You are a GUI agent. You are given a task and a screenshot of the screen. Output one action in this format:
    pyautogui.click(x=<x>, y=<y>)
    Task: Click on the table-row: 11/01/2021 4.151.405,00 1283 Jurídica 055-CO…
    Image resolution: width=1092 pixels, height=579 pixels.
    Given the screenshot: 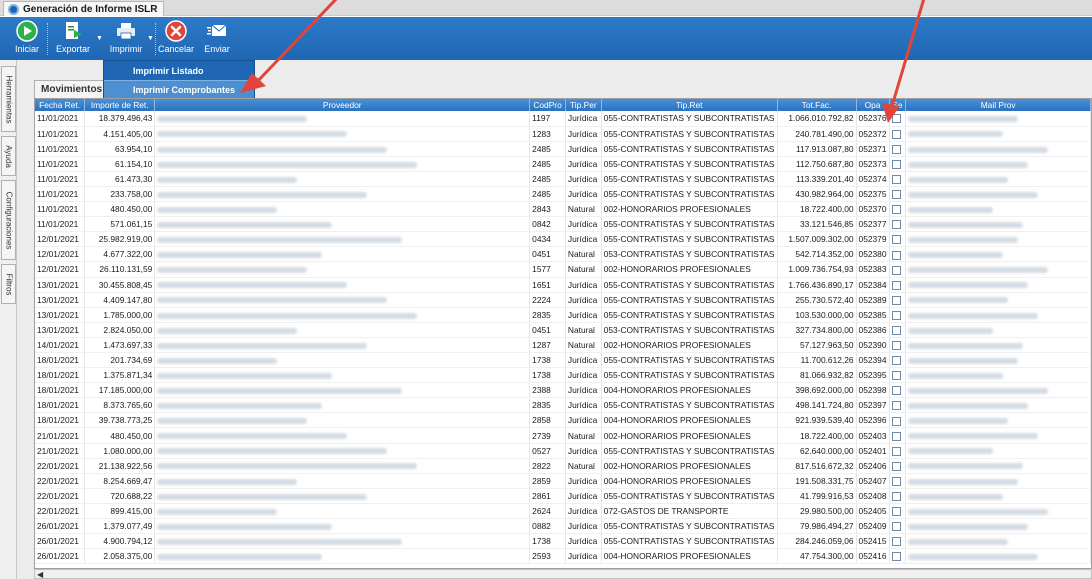 What is the action you would take?
    pyautogui.click(x=563, y=134)
    